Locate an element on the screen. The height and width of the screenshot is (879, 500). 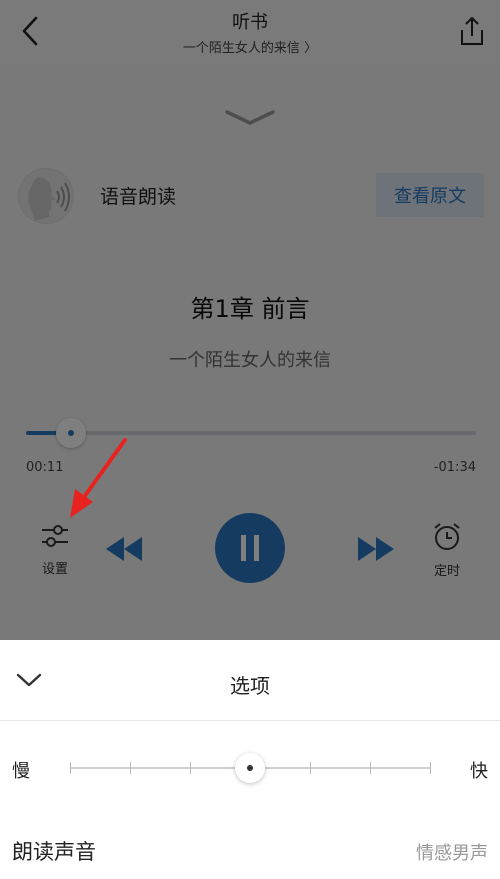
annotation-arrow-icon is located at coordinates (98, 478).